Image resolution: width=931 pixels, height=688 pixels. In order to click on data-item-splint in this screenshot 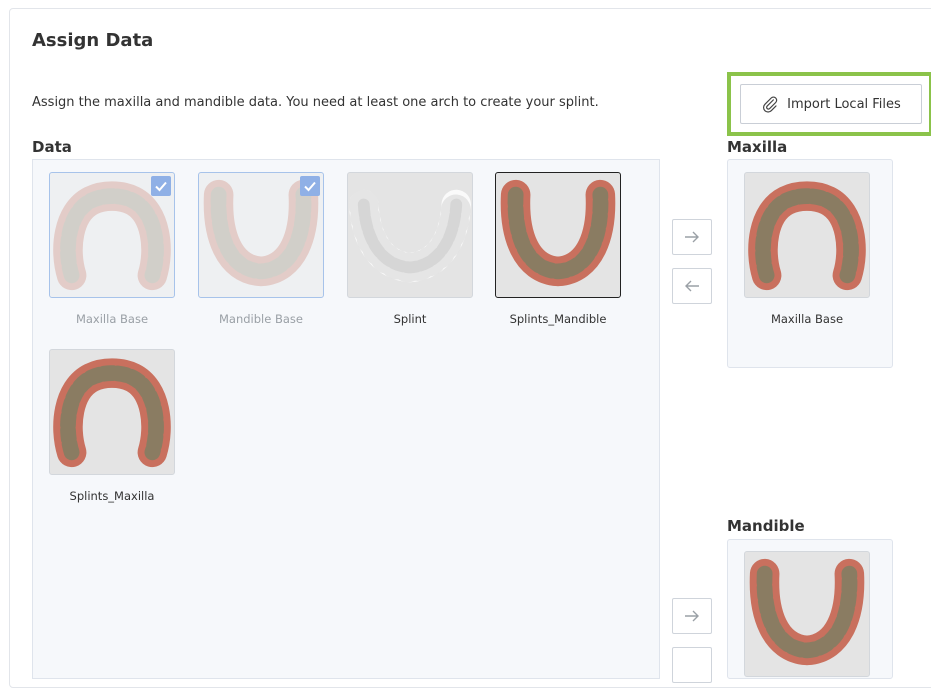, I will do `click(410, 235)`.